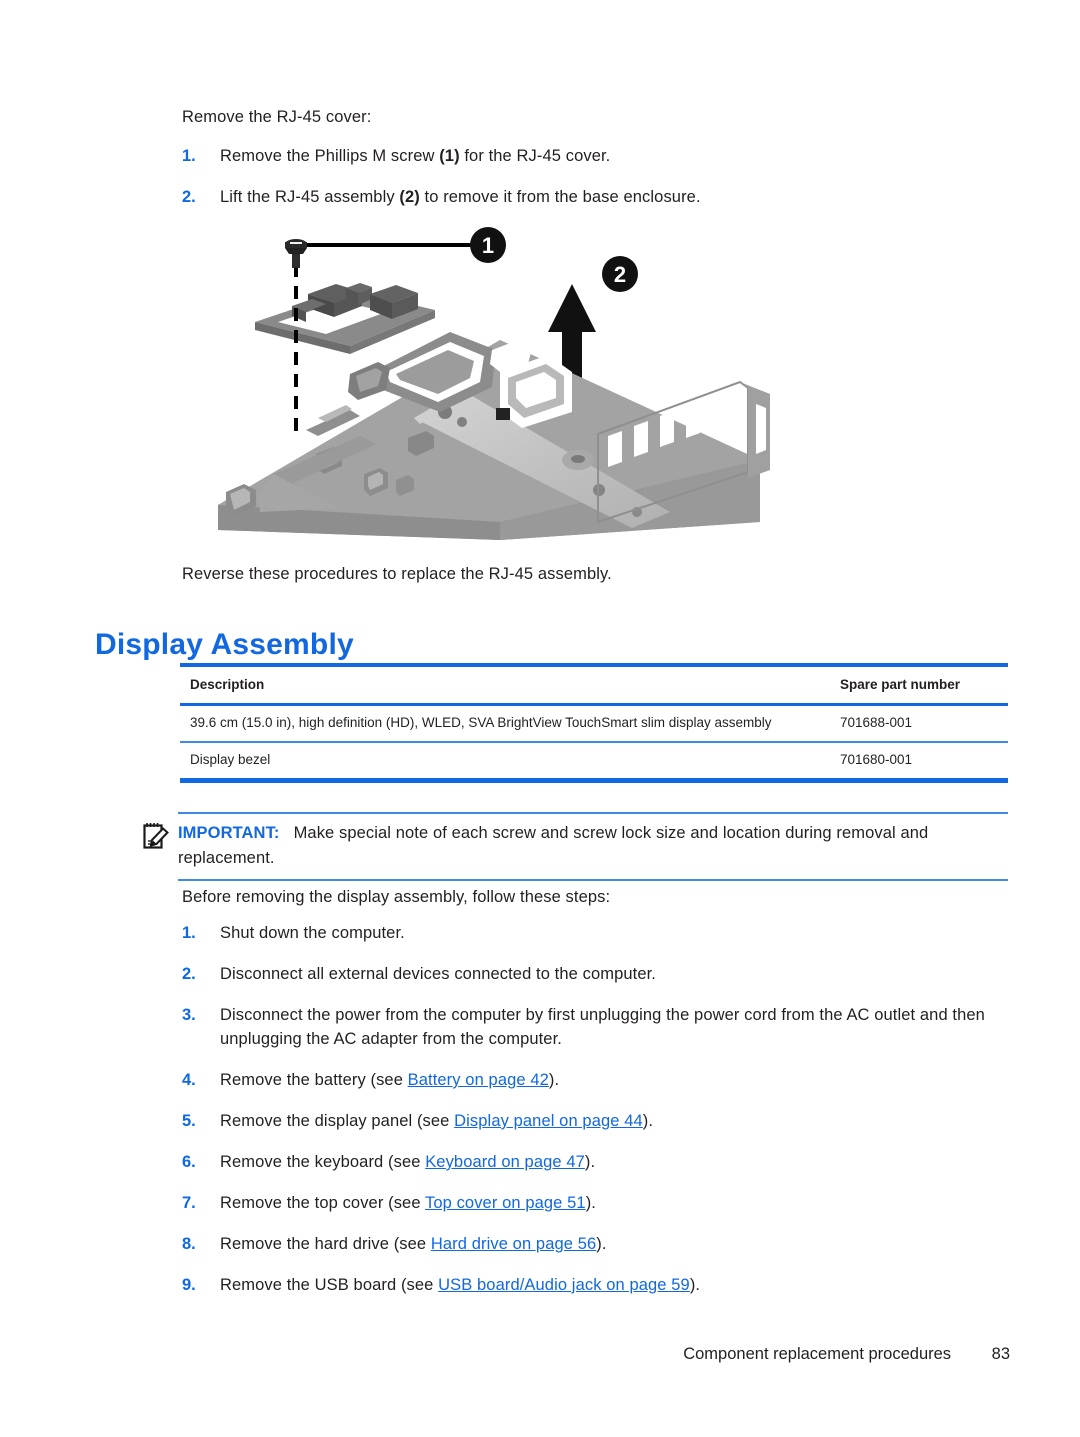  Describe the element at coordinates (505, 1162) in the screenshot. I see `cross-reference-link: Keyboard on page 47` at that location.